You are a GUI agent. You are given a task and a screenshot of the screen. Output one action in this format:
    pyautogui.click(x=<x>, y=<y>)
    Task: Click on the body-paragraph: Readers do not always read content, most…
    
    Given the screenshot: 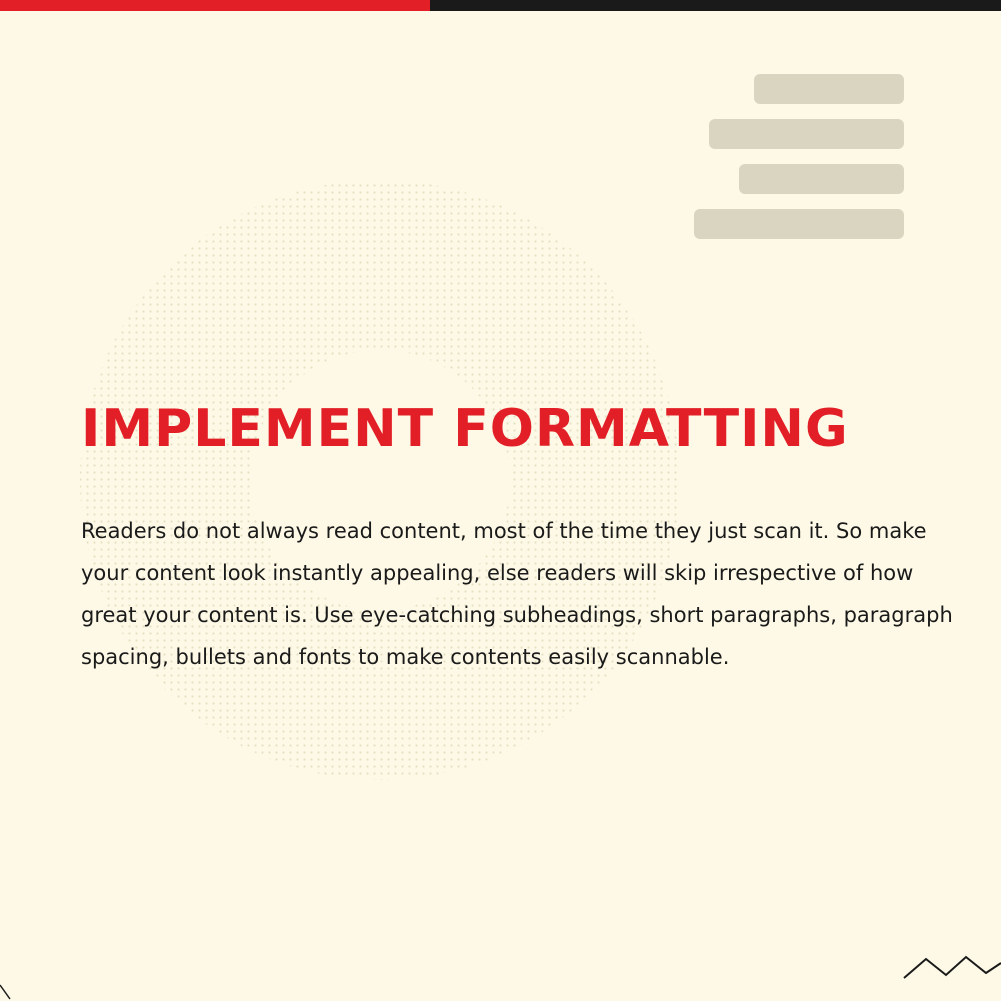 What is the action you would take?
    pyautogui.click(x=517, y=594)
    